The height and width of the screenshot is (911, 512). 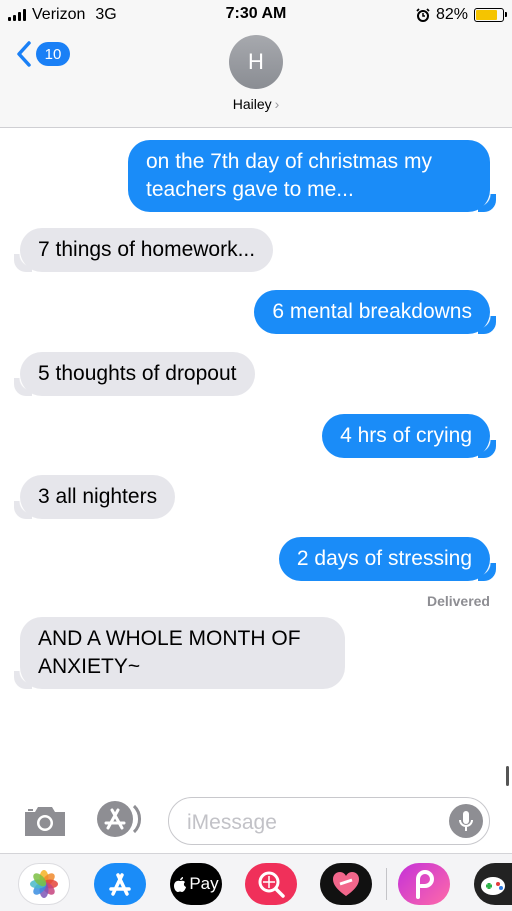 I want to click on message-bubble-outgoing: 4 hrs of crying, so click(x=409, y=436).